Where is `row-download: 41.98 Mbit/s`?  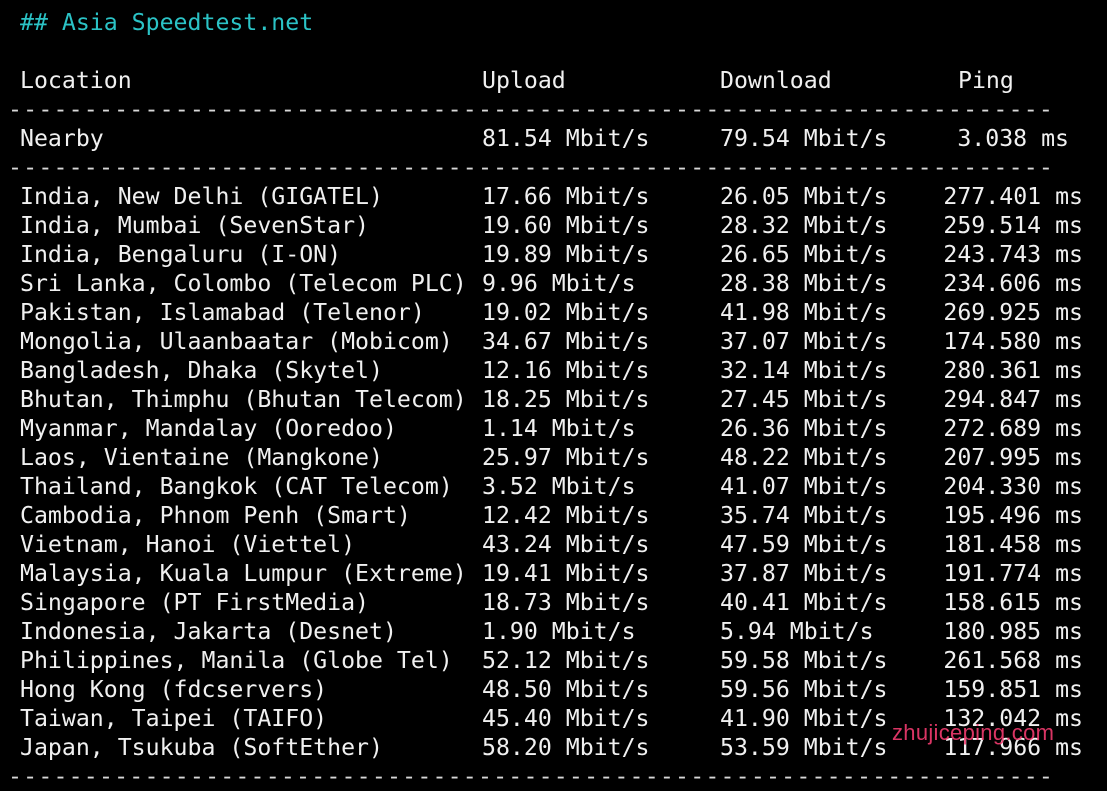
row-download: 41.98 Mbit/s is located at coordinates (804, 312).